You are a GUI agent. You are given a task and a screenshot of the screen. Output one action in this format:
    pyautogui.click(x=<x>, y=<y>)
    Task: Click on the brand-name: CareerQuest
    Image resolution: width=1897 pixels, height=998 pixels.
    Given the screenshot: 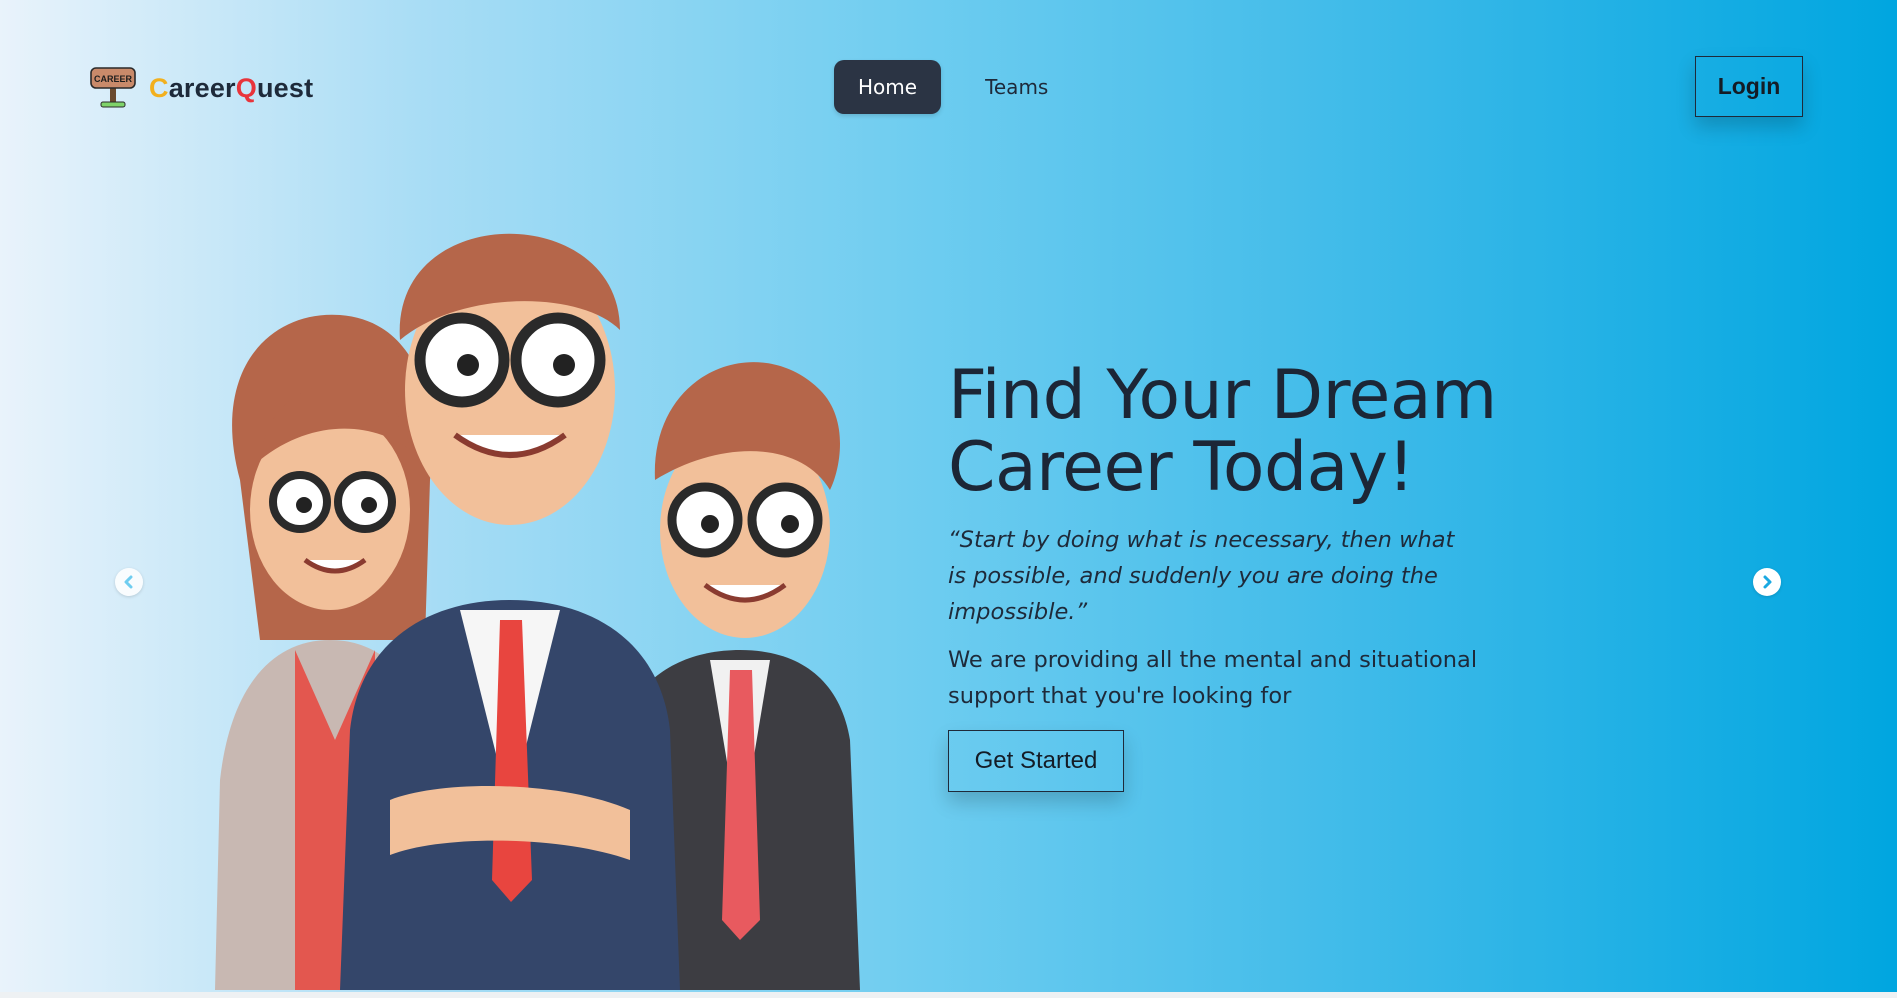 What is the action you would take?
    pyautogui.click(x=231, y=88)
    